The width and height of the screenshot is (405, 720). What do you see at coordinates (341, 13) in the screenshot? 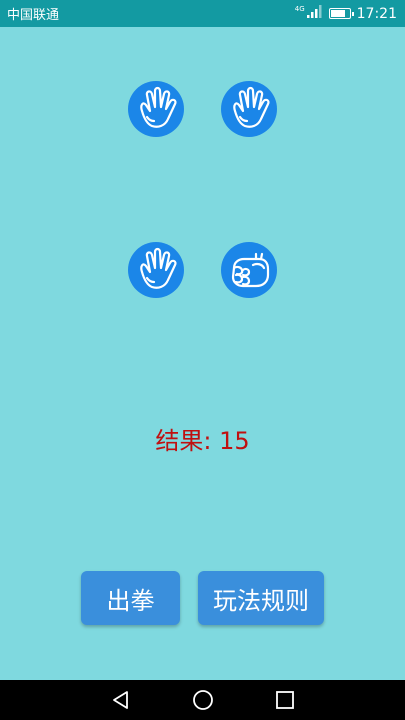
I see `battery-icon` at bounding box center [341, 13].